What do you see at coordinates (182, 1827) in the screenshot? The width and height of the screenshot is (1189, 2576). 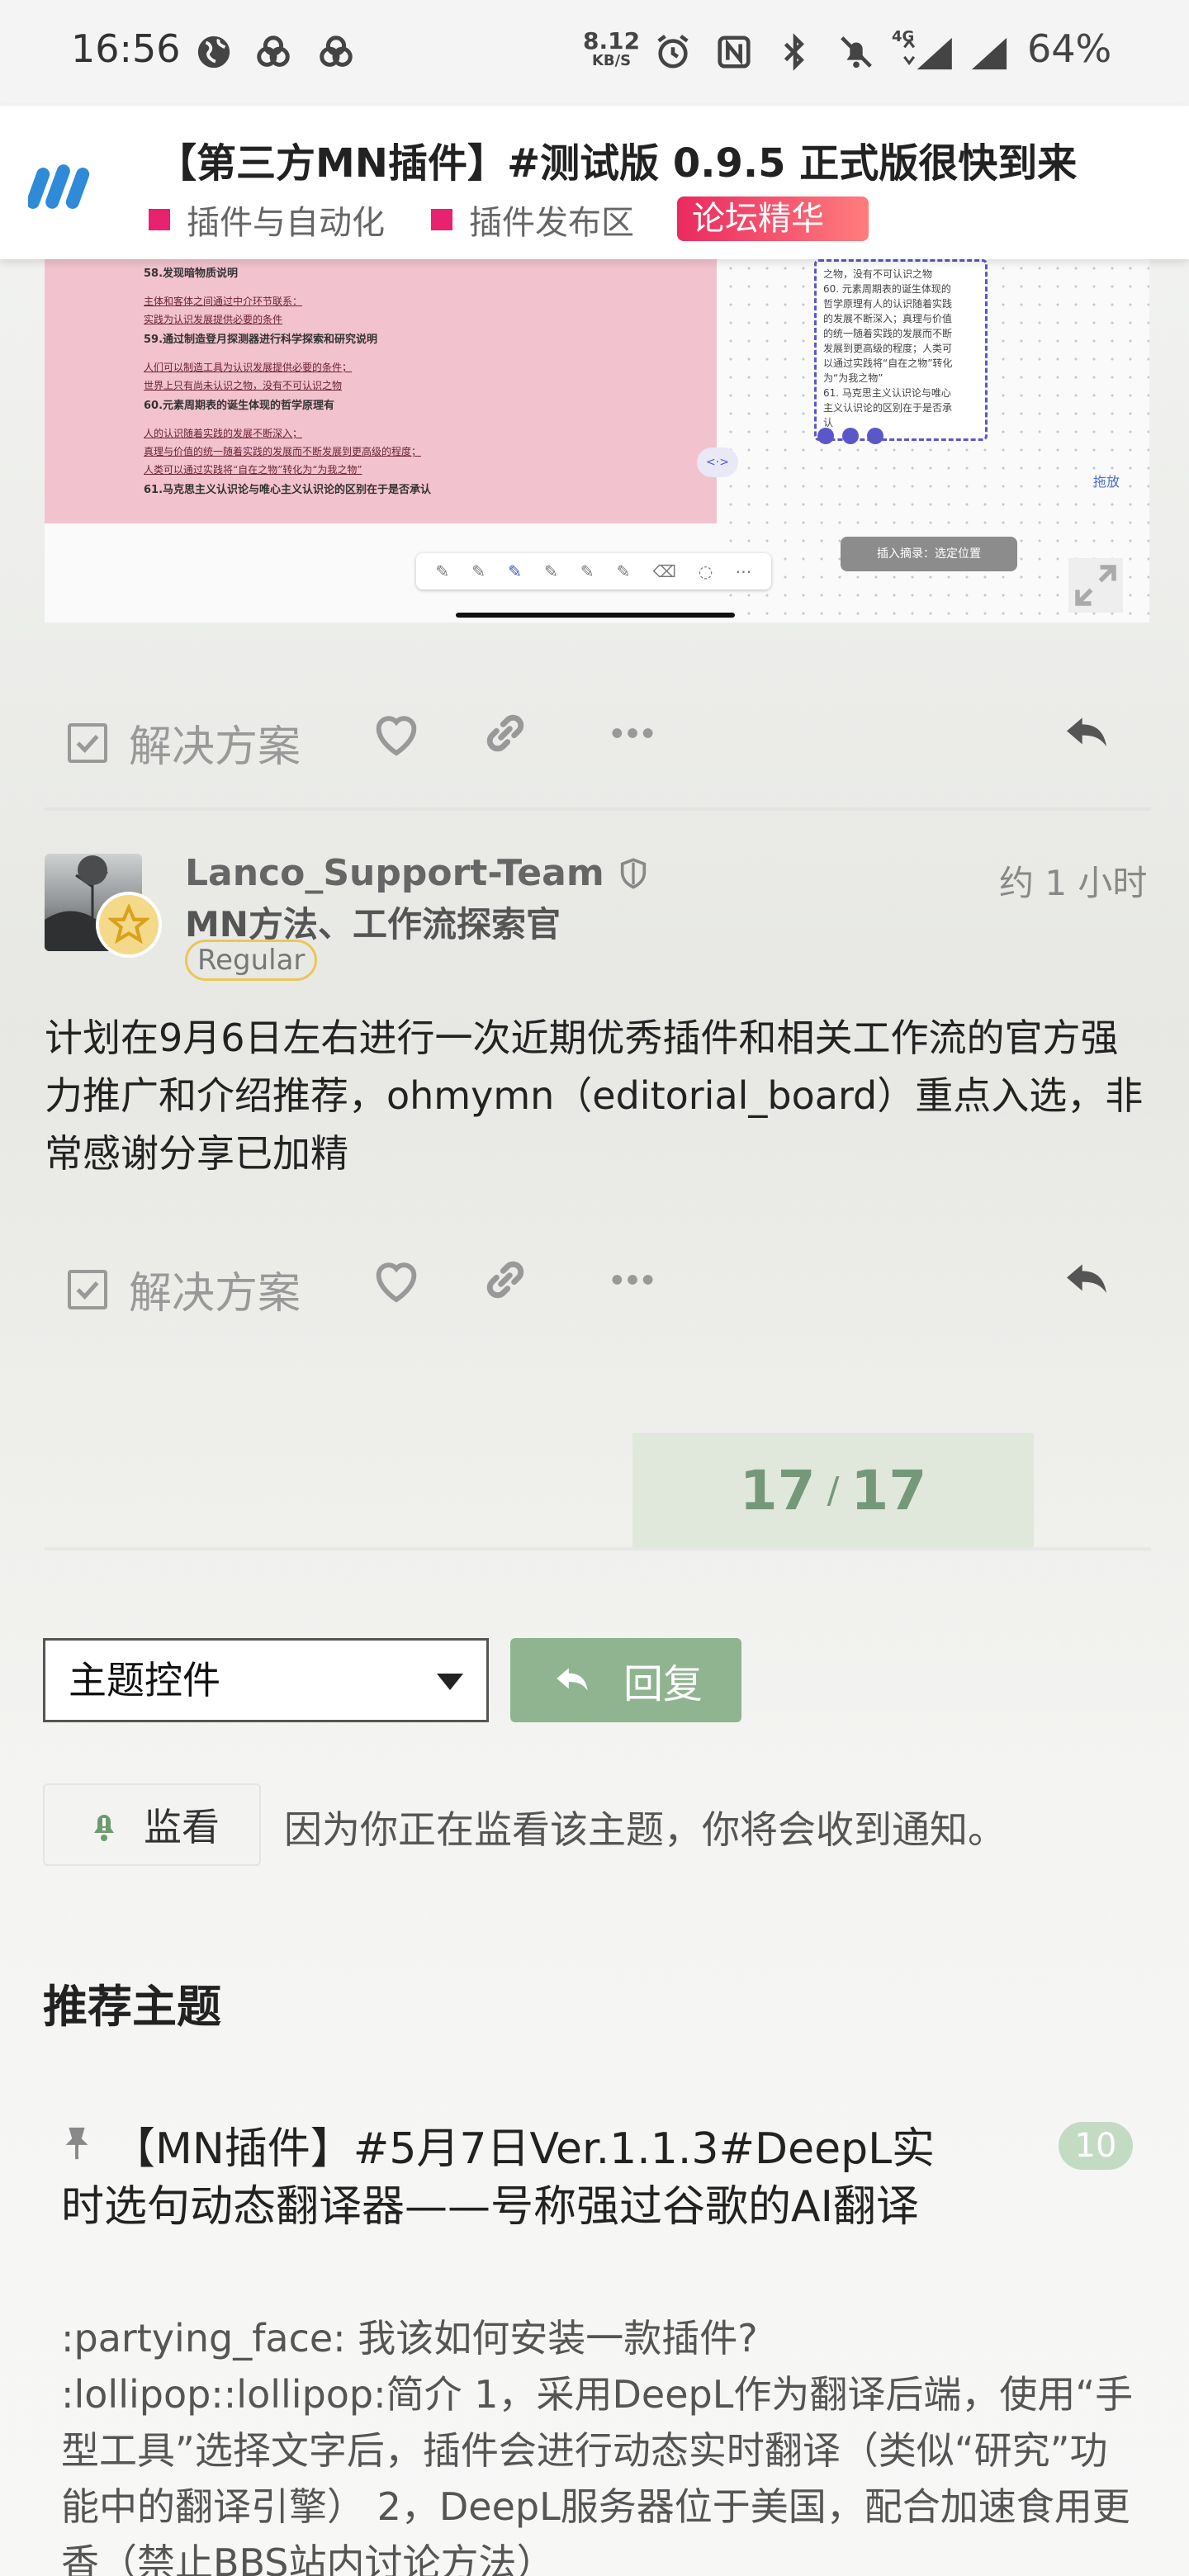 I see `watch-label: 监看` at bounding box center [182, 1827].